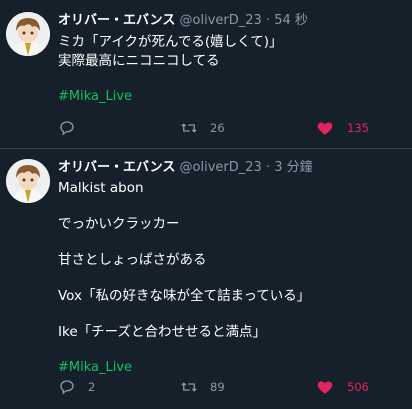  I want to click on retweet-count: 26, so click(217, 128).